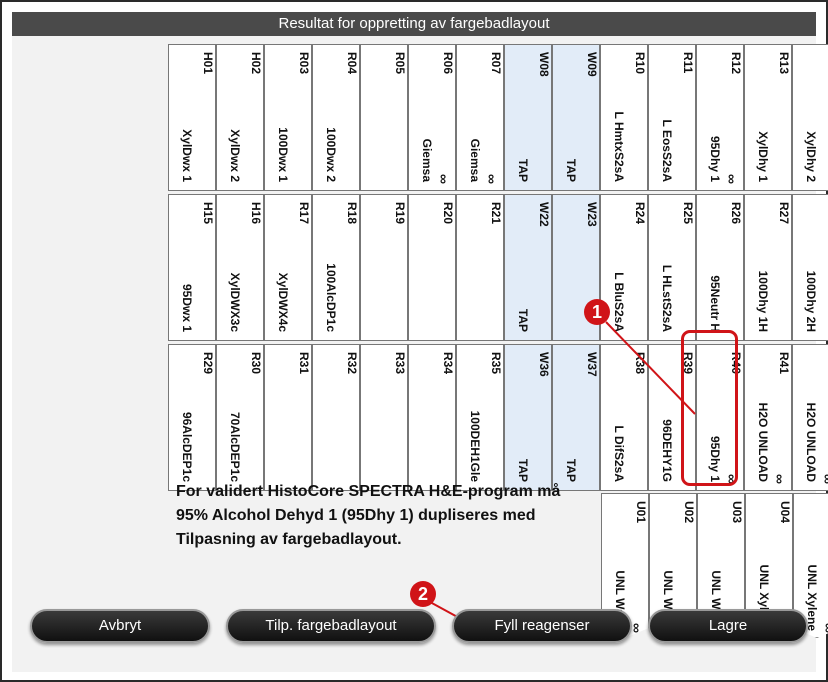 The width and height of the screenshot is (828, 682). I want to click on station-r14: R14 XylDhy 2, so click(810, 117).